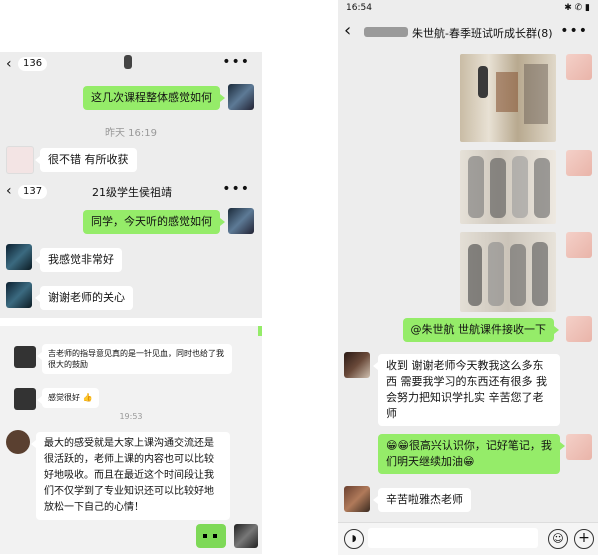 The image size is (598, 555). I want to click on green-sticker-icon, so click(211, 536).